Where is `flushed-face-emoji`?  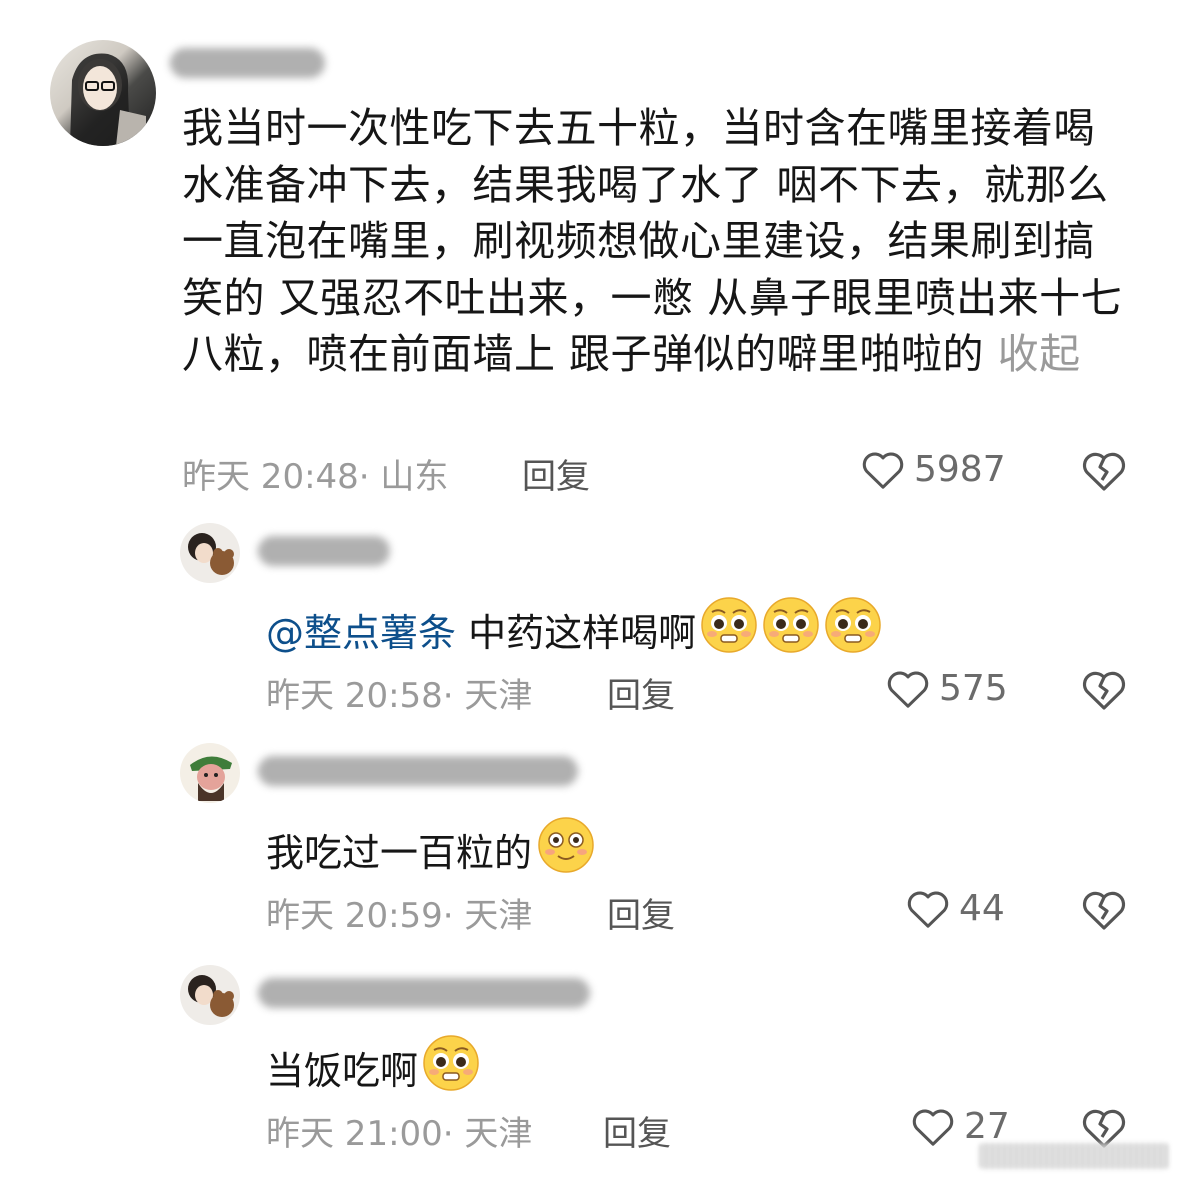
flushed-face-emoji is located at coordinates (566, 849).